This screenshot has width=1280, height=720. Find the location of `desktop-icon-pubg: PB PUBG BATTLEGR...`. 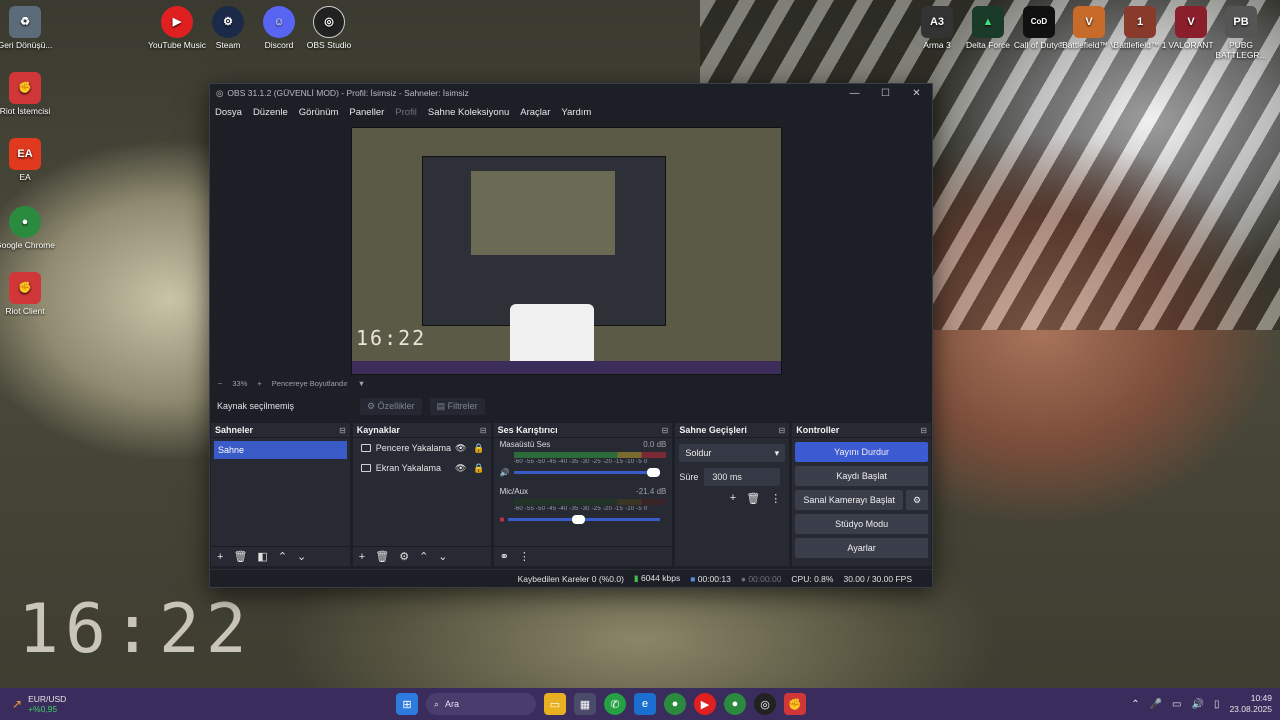

desktop-icon-pubg: PB PUBG BATTLEGR... is located at coordinates (1241, 33).